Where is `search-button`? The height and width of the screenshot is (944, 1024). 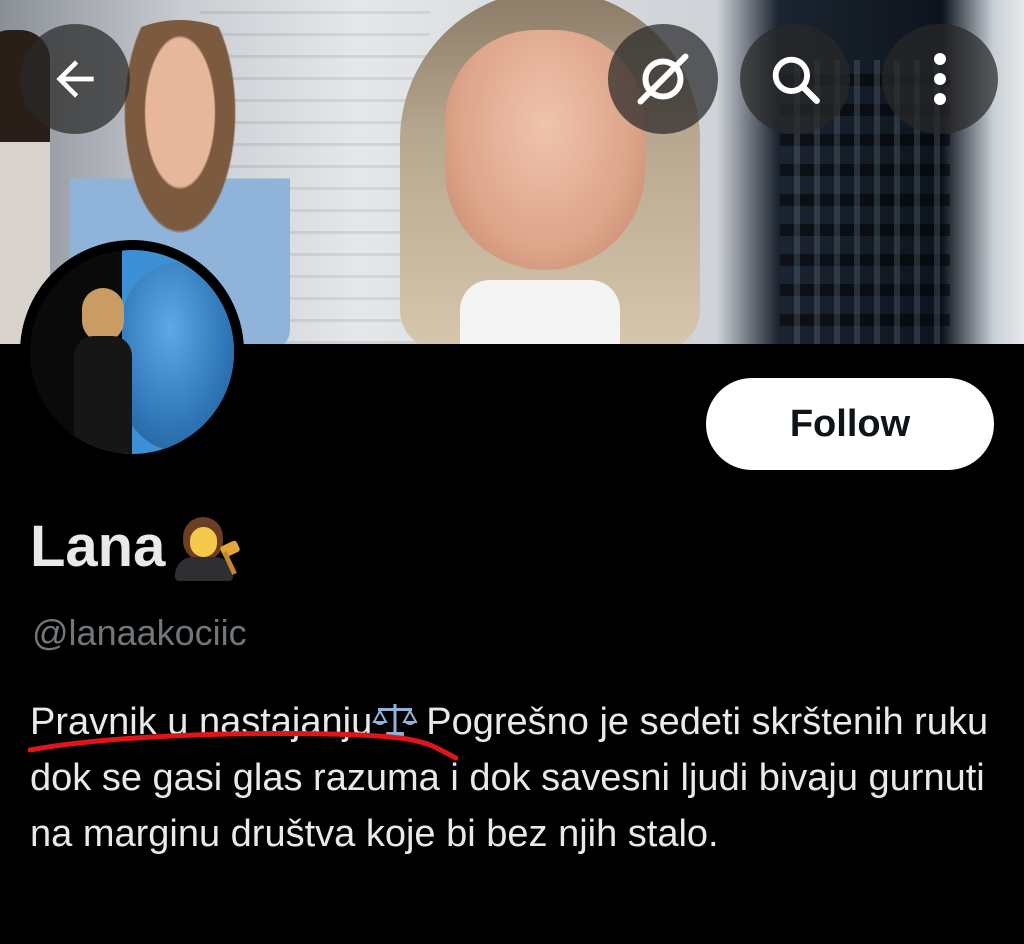
search-button is located at coordinates (795, 79).